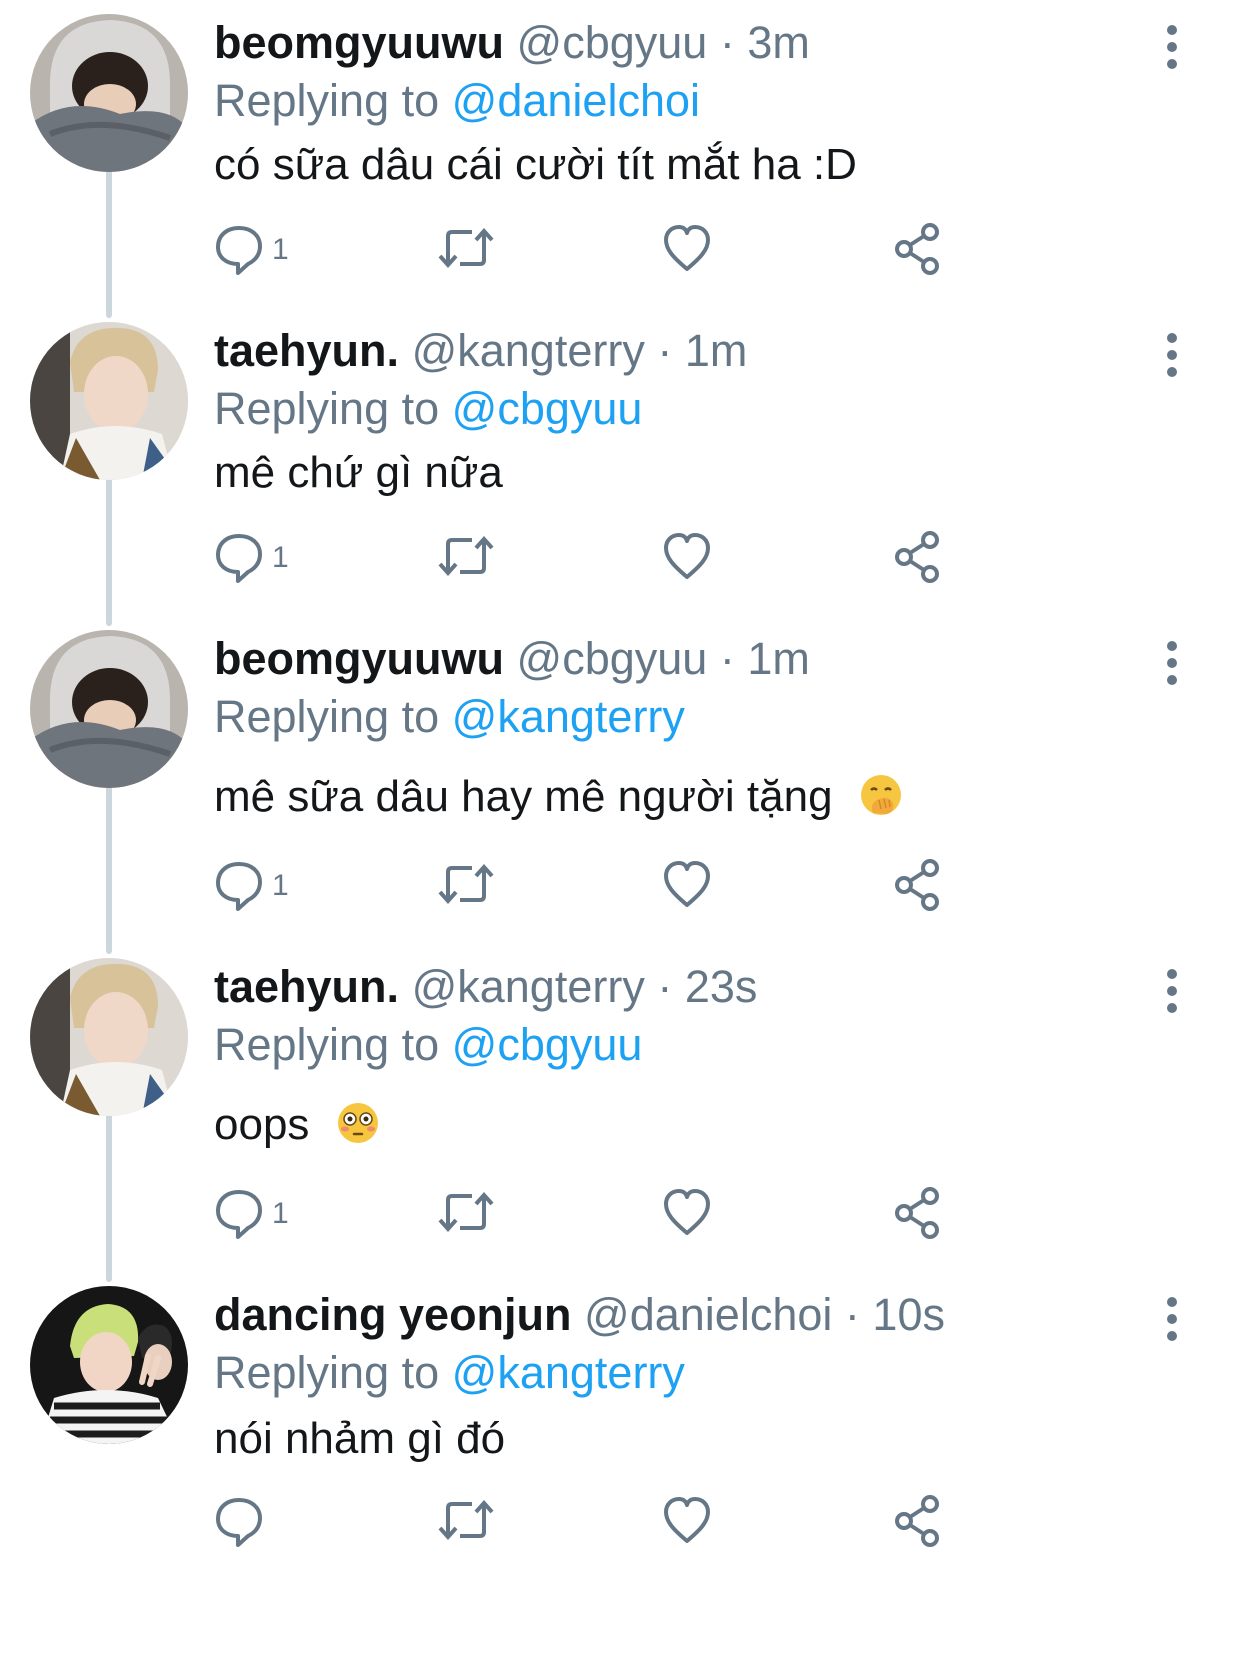  What do you see at coordinates (576, 100) in the screenshot?
I see `mention-link: @danielchoi` at bounding box center [576, 100].